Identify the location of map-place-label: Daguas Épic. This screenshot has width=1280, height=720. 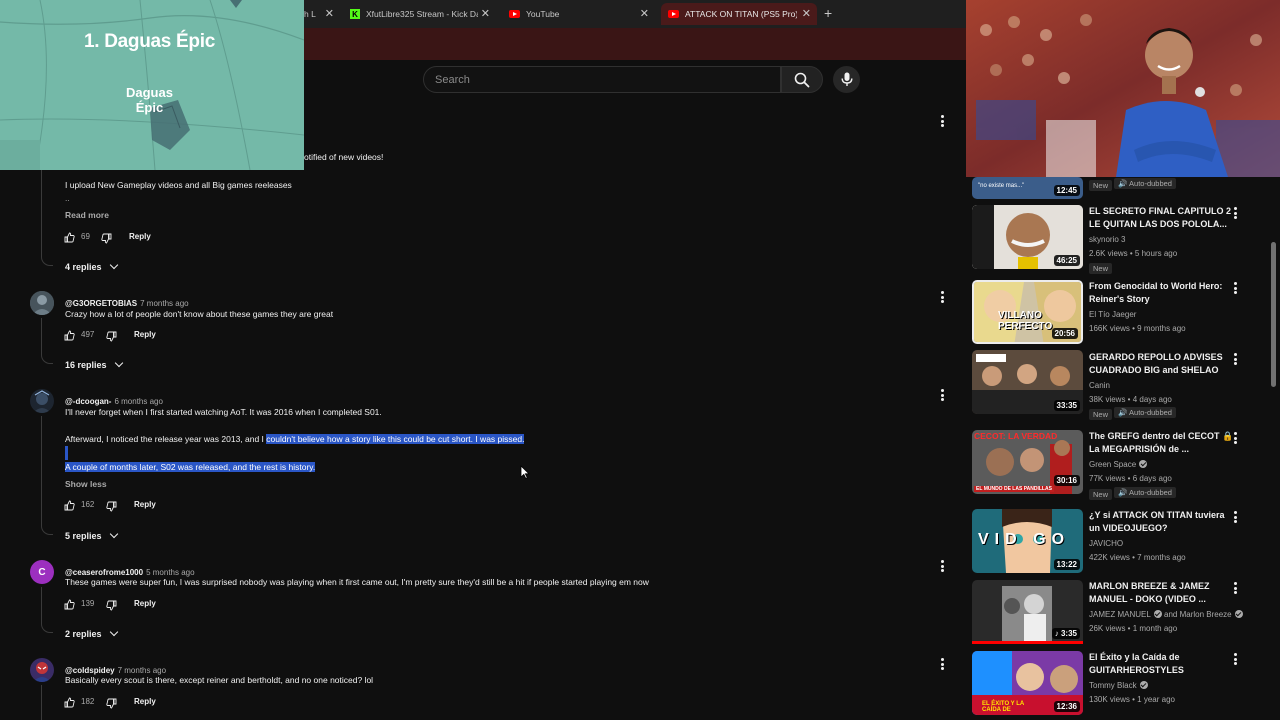
(149, 100).